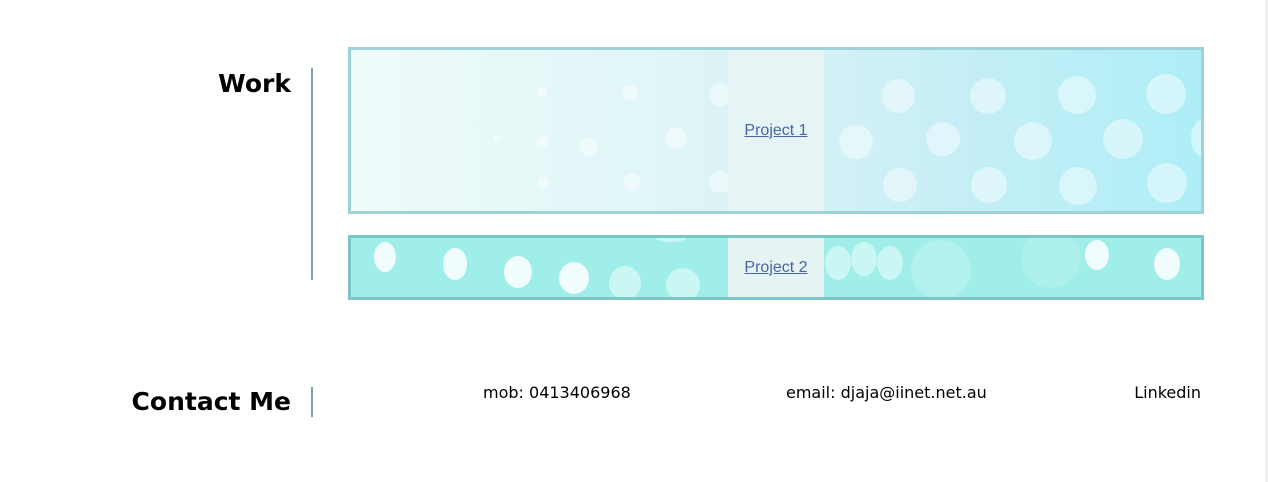  Describe the element at coordinates (312, 174) in the screenshot. I see `work-divider` at that location.